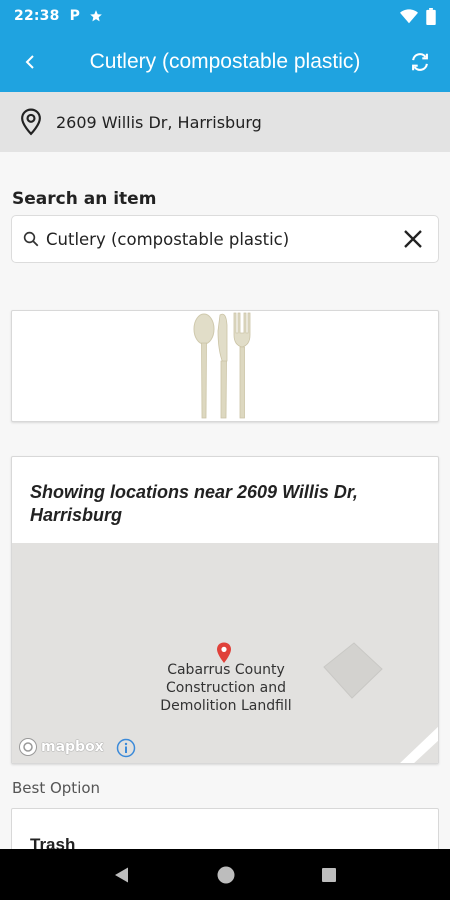 Image resolution: width=450 pixels, height=900 pixels. I want to click on back-chevron-icon, so click(29, 62).